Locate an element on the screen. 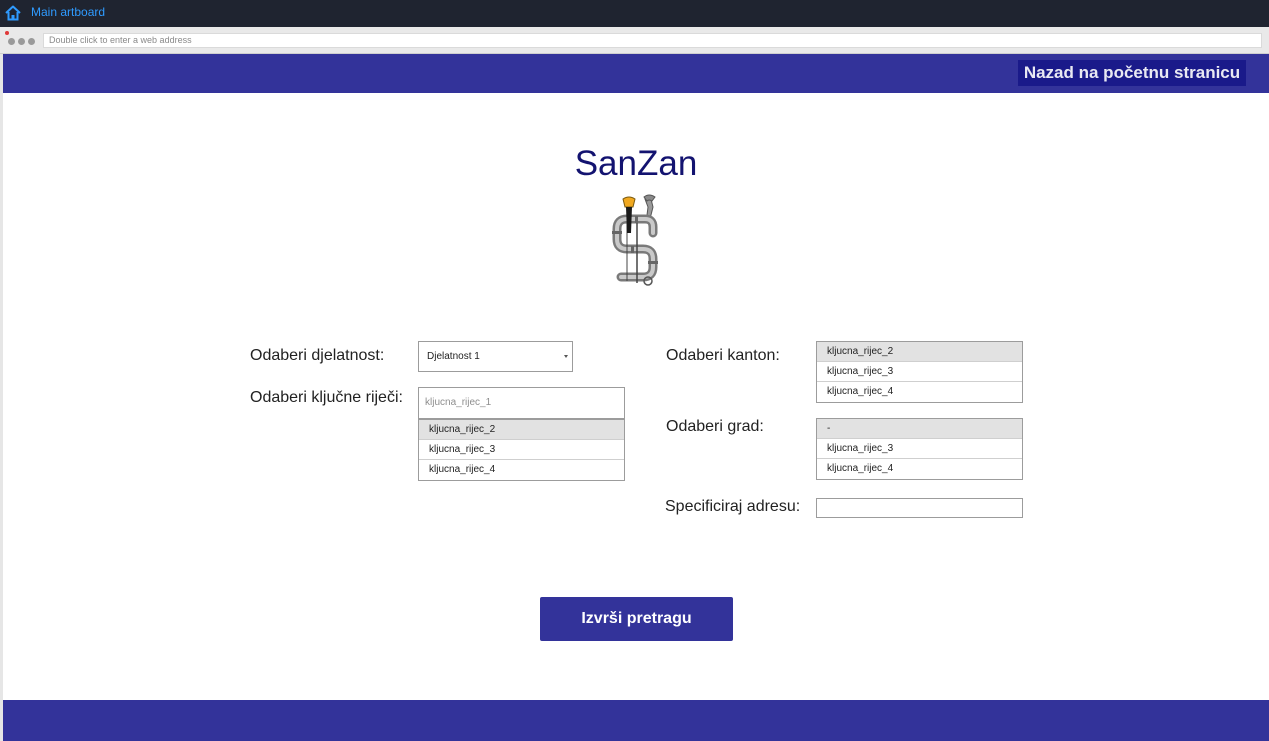  chevron-down-icon is located at coordinates (566, 356).